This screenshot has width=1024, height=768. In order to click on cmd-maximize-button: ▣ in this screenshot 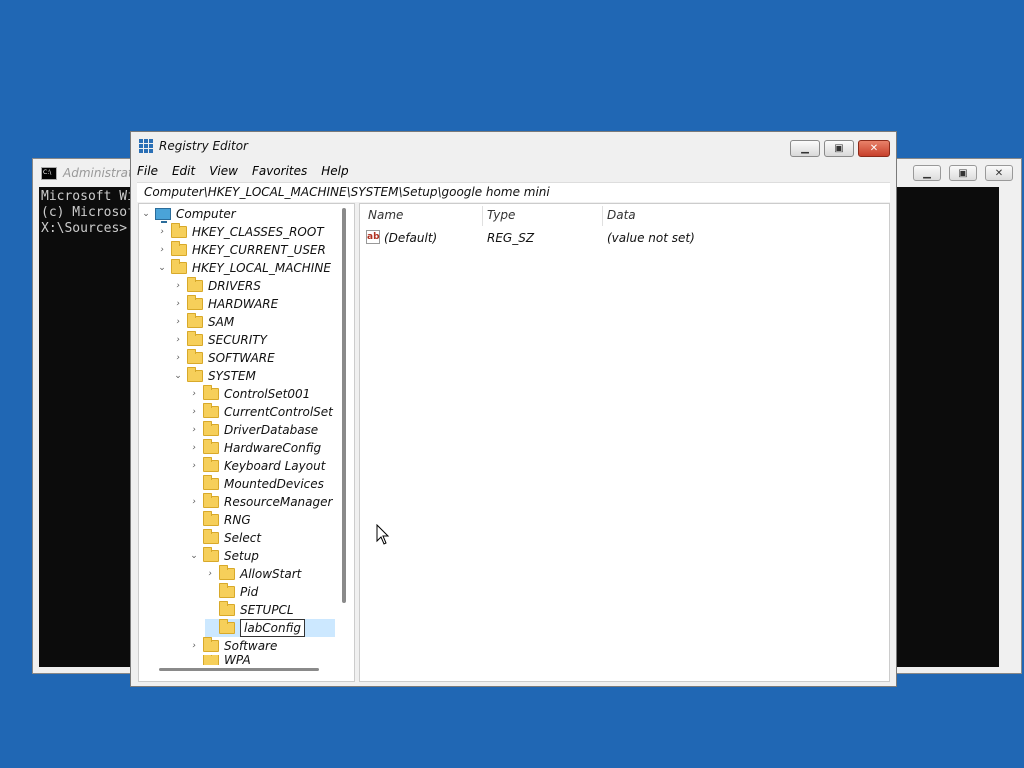, I will do `click(963, 173)`.